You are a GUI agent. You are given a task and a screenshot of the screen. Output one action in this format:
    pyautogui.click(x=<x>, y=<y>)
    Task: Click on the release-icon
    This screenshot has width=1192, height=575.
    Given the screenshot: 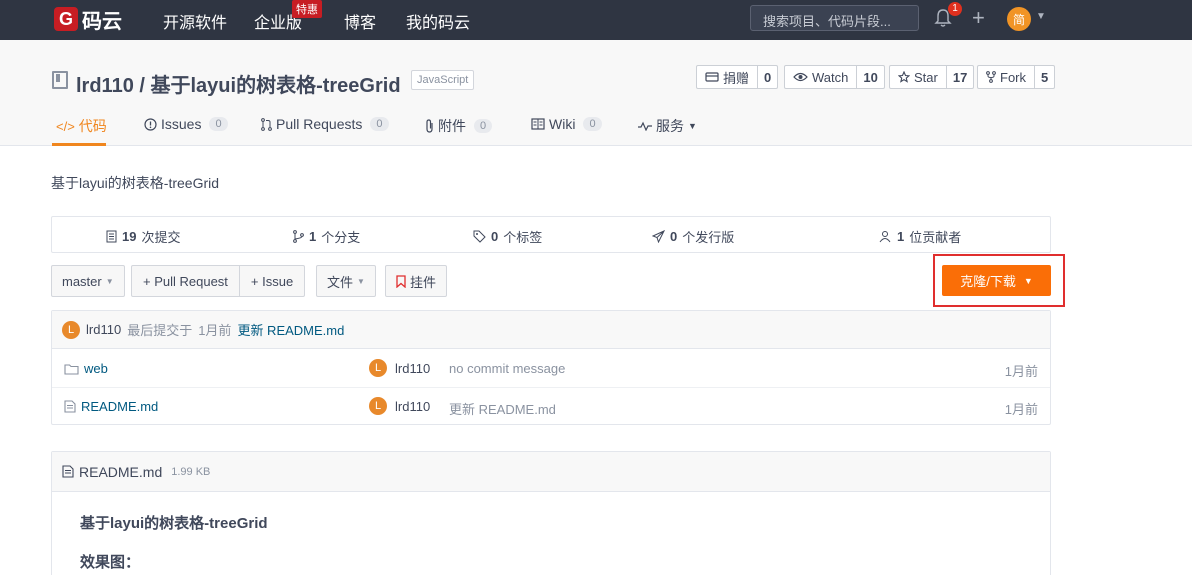 What is the action you would take?
    pyautogui.click(x=658, y=236)
    